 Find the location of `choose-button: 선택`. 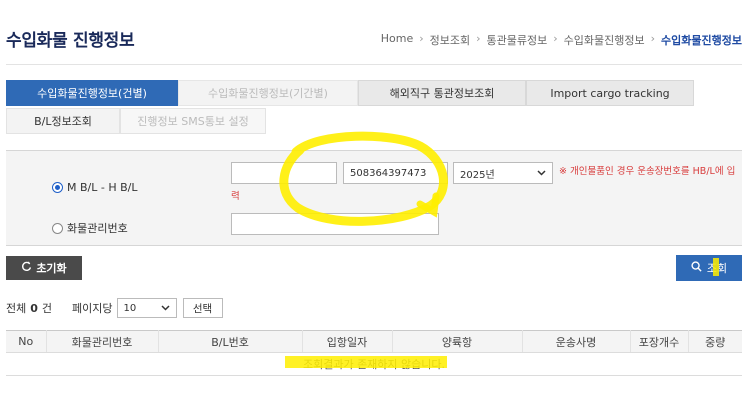

choose-button: 선택 is located at coordinates (202, 308).